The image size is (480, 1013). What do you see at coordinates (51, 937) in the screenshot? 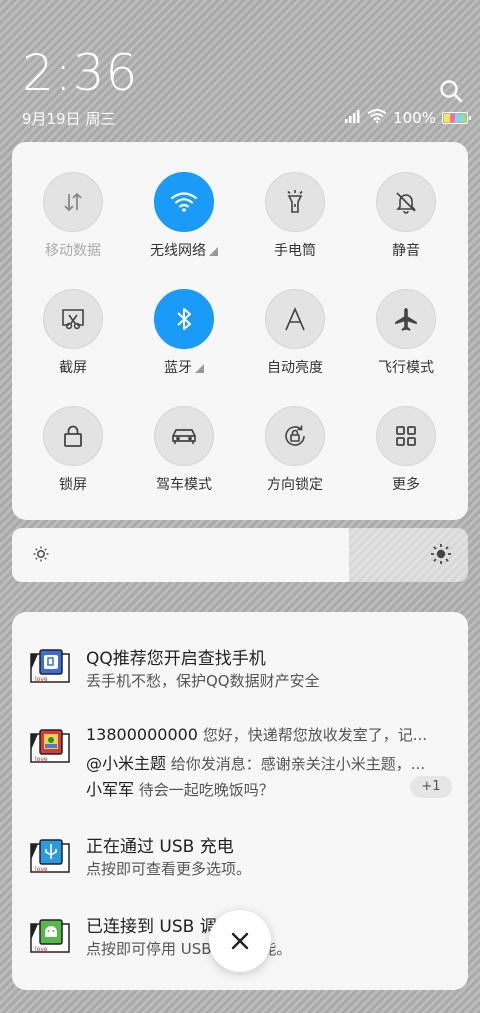
I see `android-icon: love` at bounding box center [51, 937].